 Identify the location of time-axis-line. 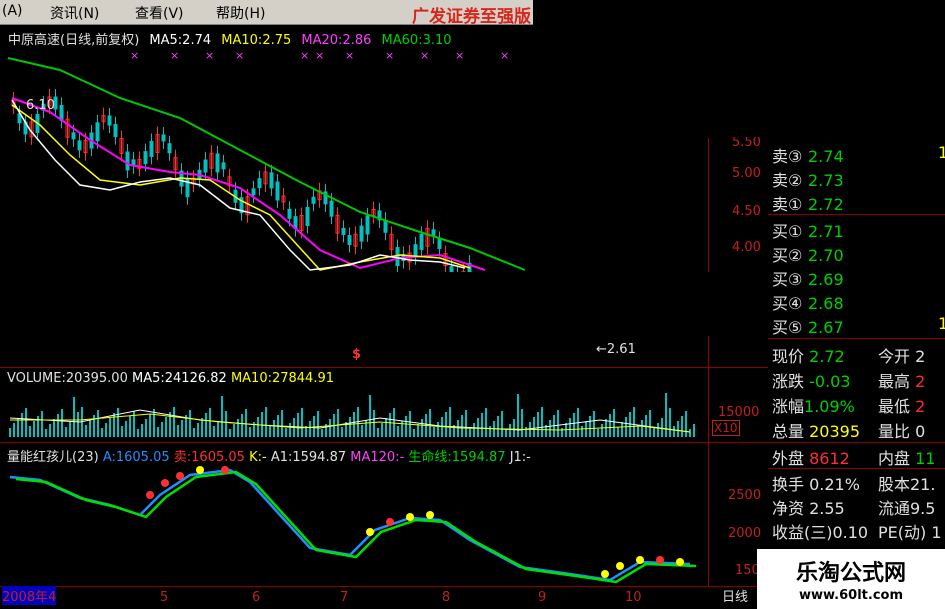
(384, 586).